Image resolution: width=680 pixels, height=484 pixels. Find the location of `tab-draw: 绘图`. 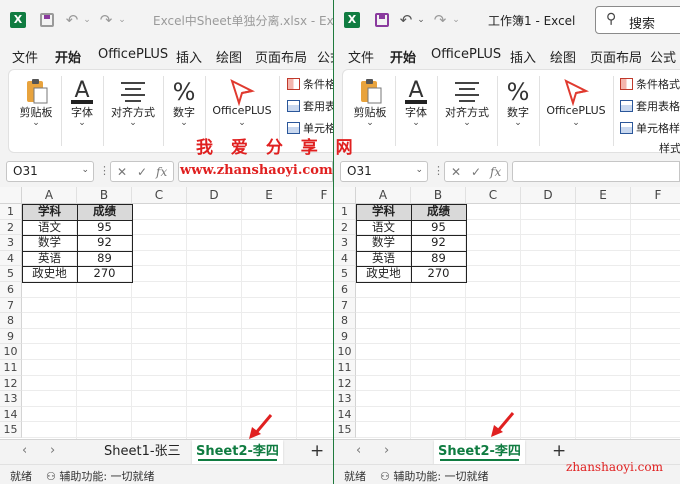

tab-draw: 绘图 is located at coordinates (229, 56).